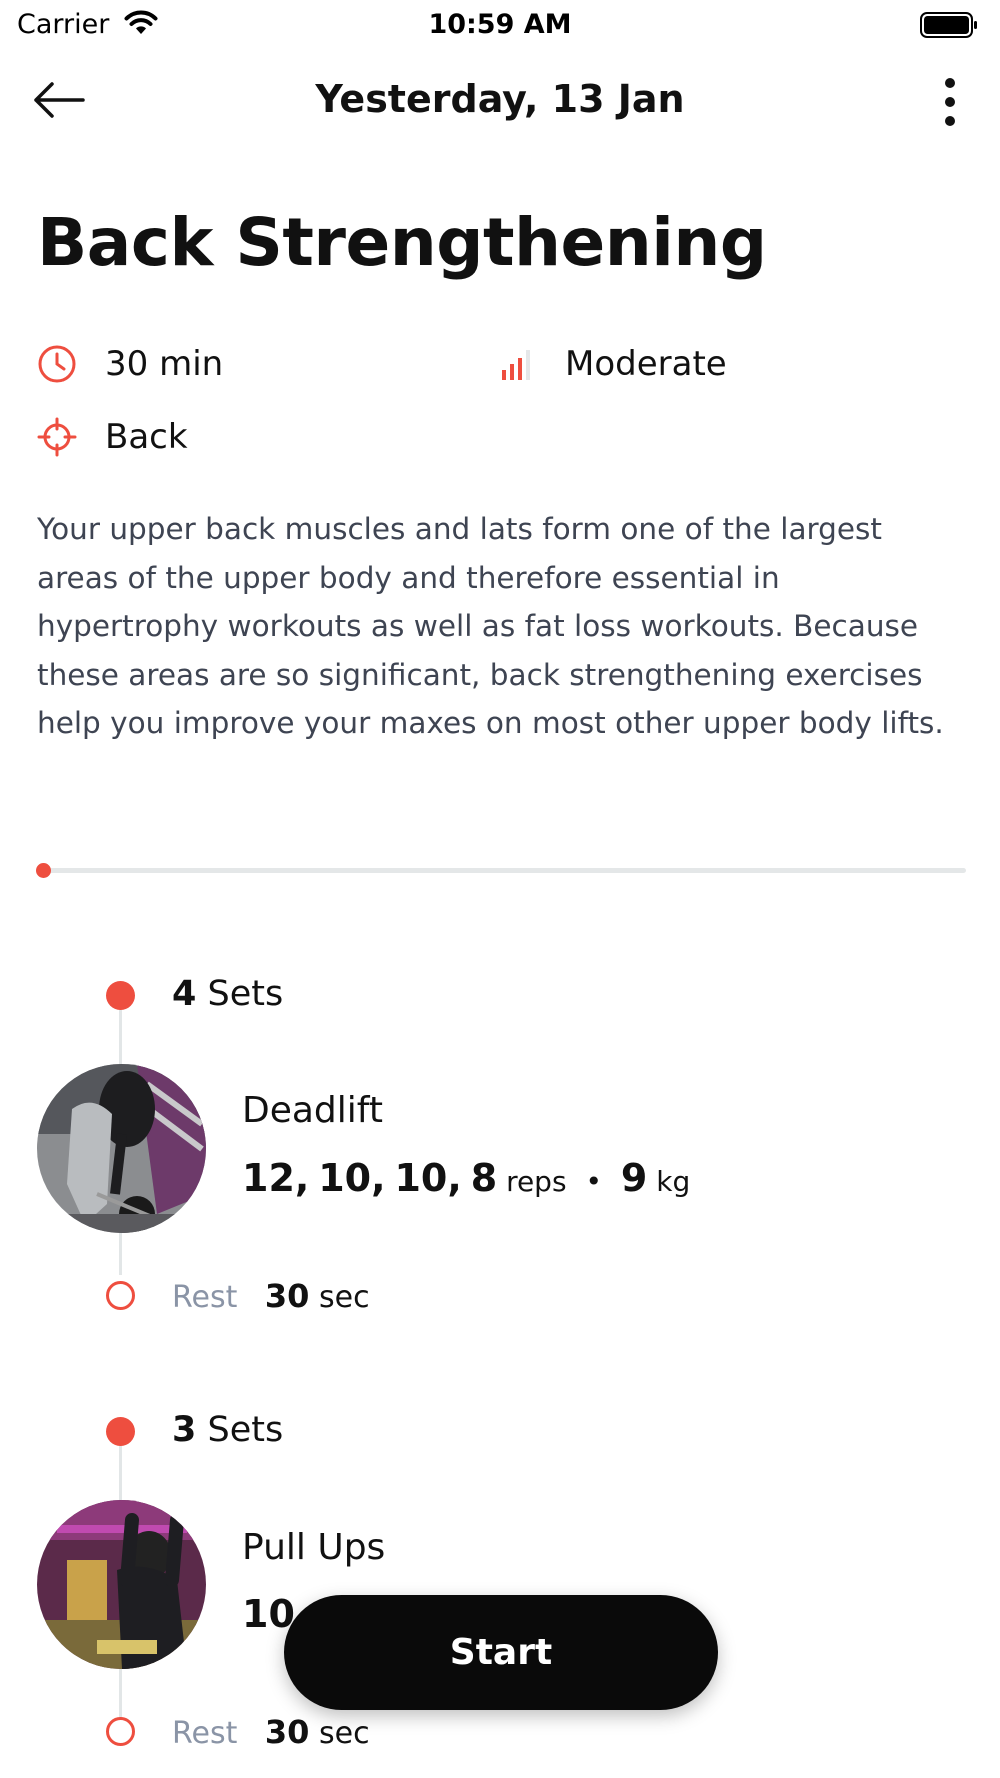  I want to click on sets-count: 3, so click(184, 1430).